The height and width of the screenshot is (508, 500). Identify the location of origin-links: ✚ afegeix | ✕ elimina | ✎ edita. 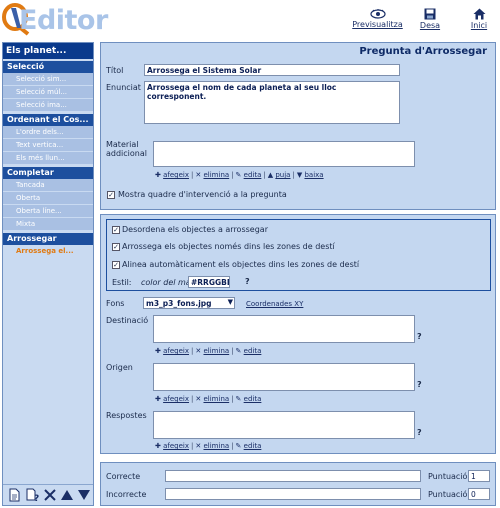
(208, 399).